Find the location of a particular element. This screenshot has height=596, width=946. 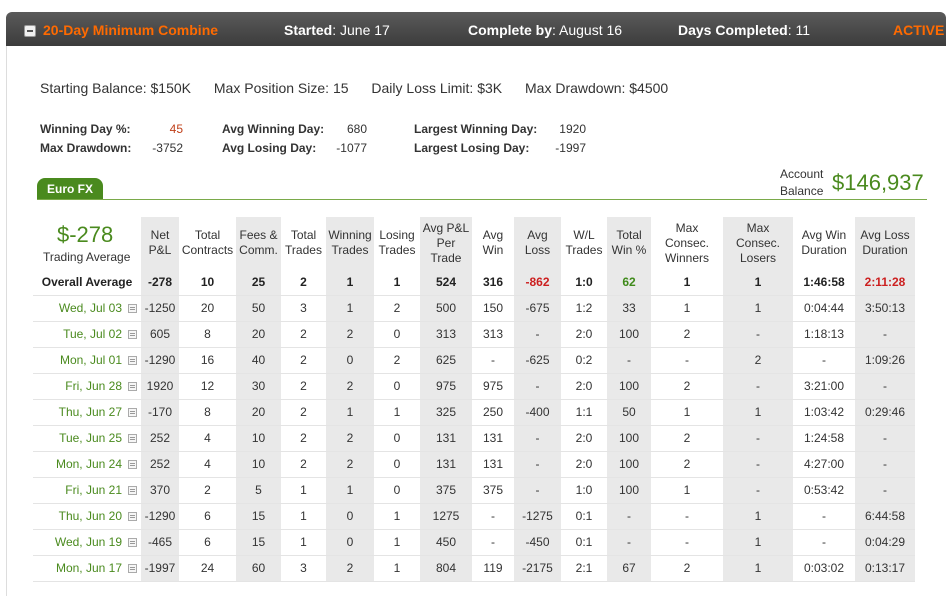

table-cell: 0 is located at coordinates (397, 334).